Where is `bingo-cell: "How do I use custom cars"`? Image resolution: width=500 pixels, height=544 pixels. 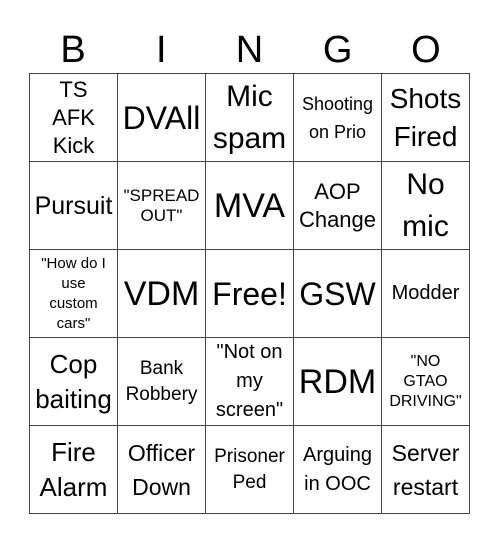 bingo-cell: "How do I use custom cars" is located at coordinates (74, 294).